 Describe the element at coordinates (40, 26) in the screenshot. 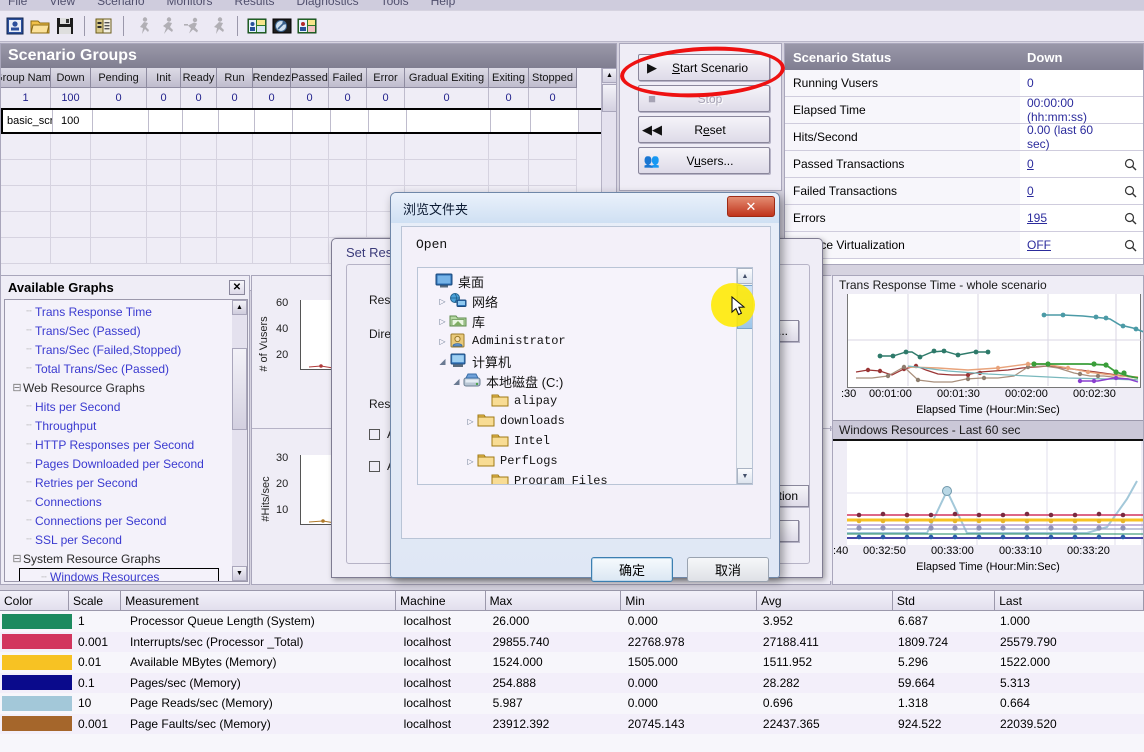

I see `open-scenario-icon` at that location.